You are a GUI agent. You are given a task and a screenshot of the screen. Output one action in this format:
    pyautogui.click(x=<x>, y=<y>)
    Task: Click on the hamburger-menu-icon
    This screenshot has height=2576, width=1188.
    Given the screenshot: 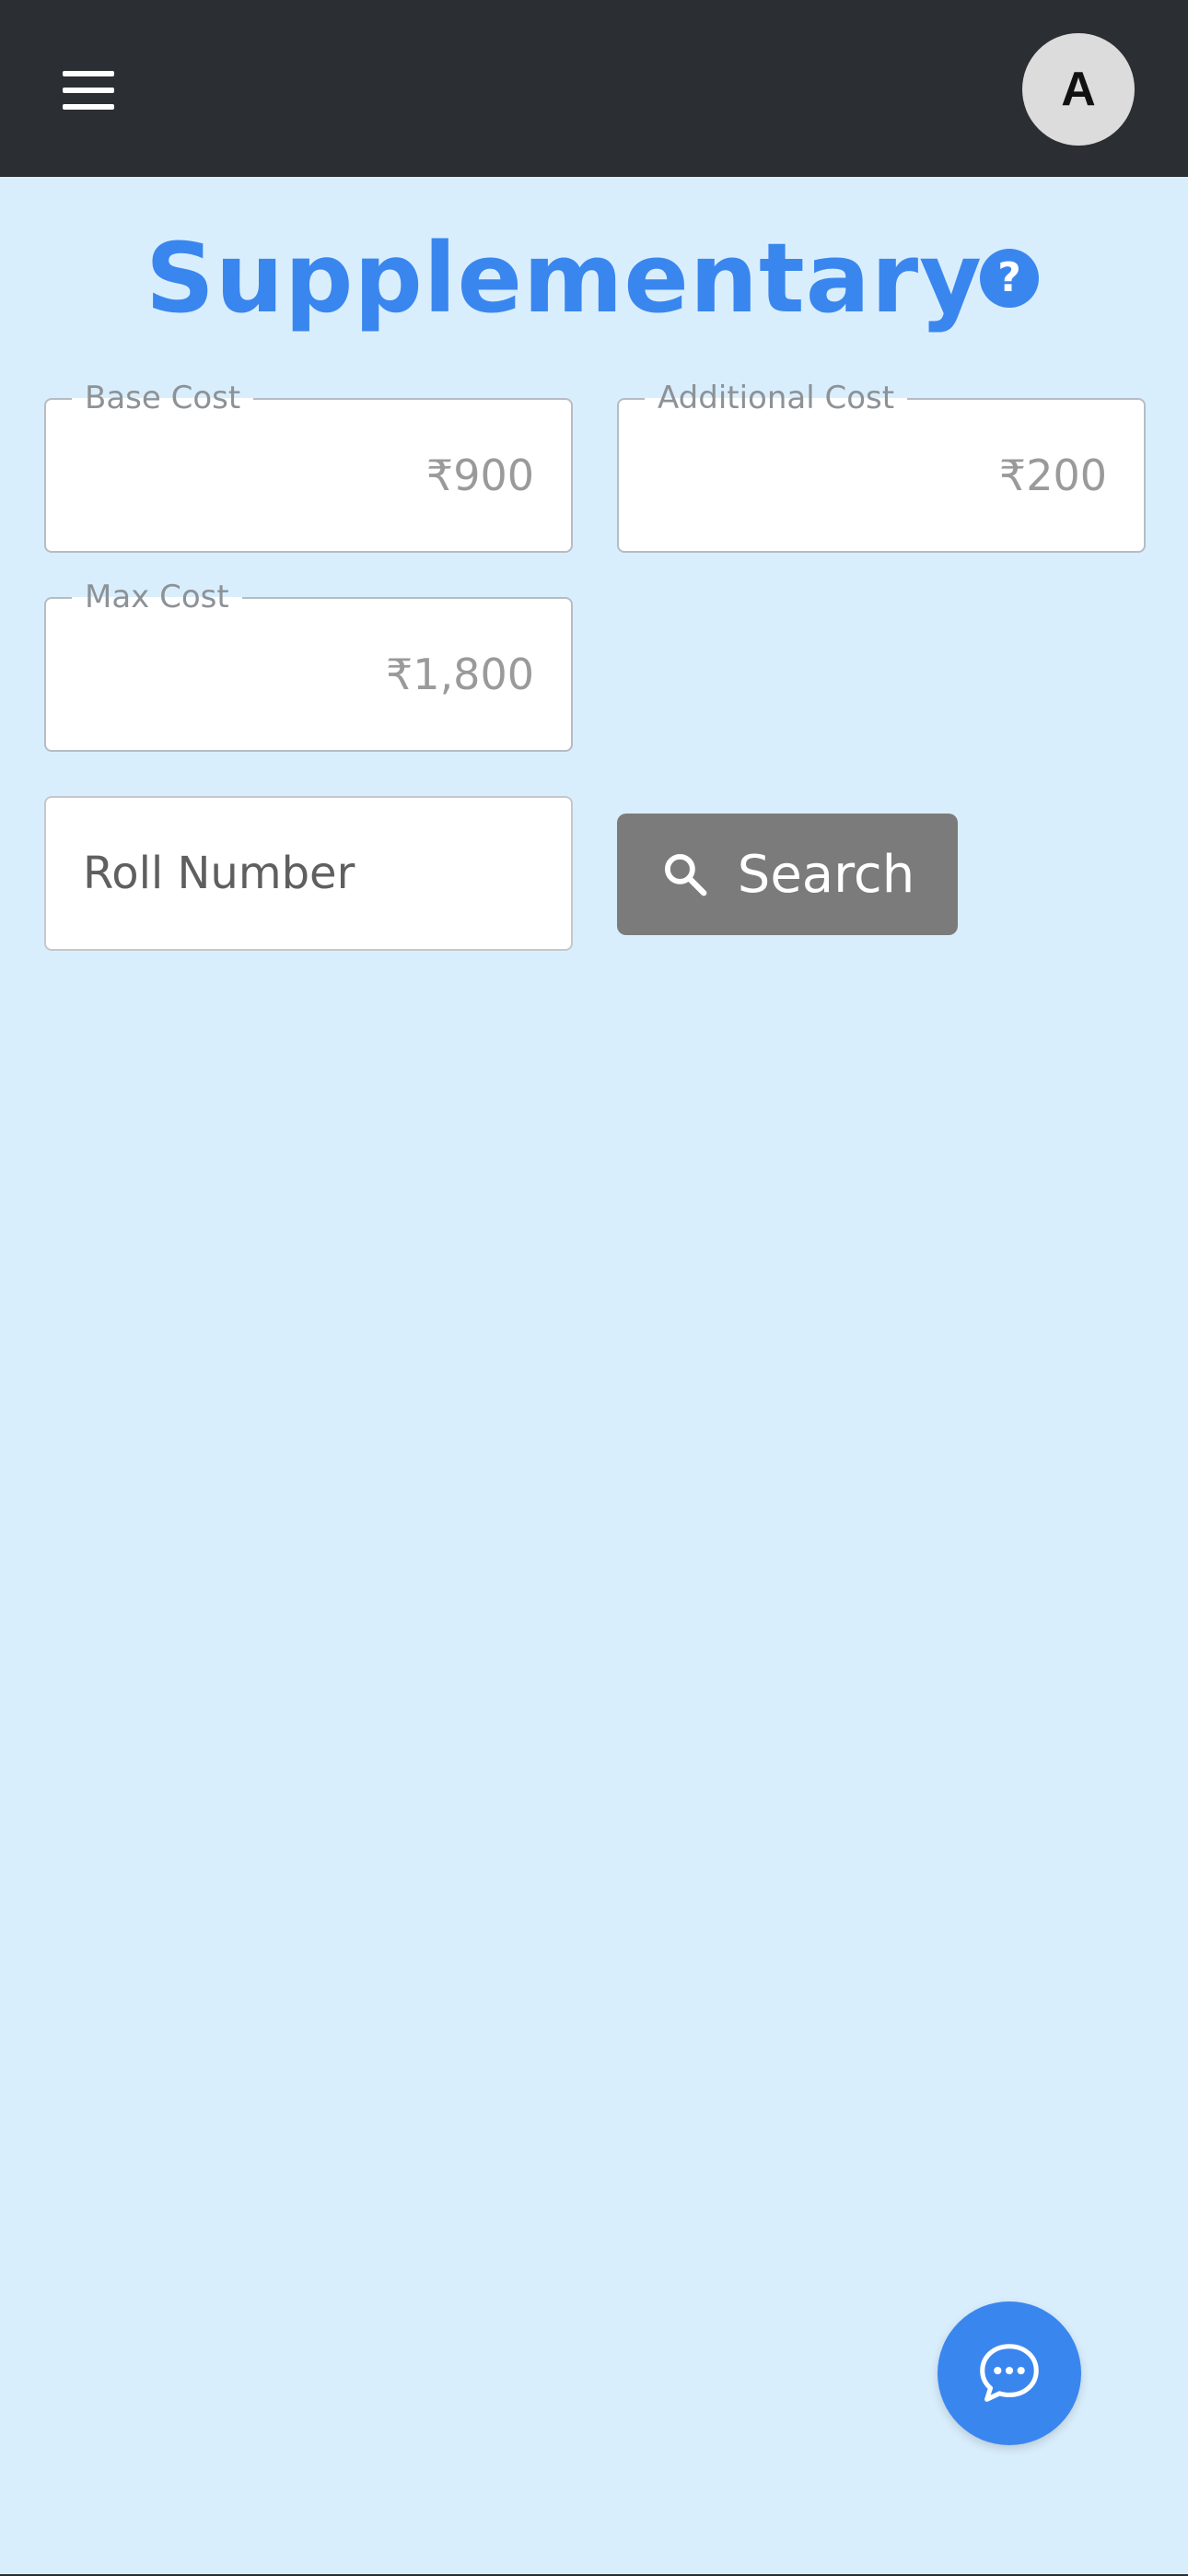 What is the action you would take?
    pyautogui.click(x=88, y=90)
    